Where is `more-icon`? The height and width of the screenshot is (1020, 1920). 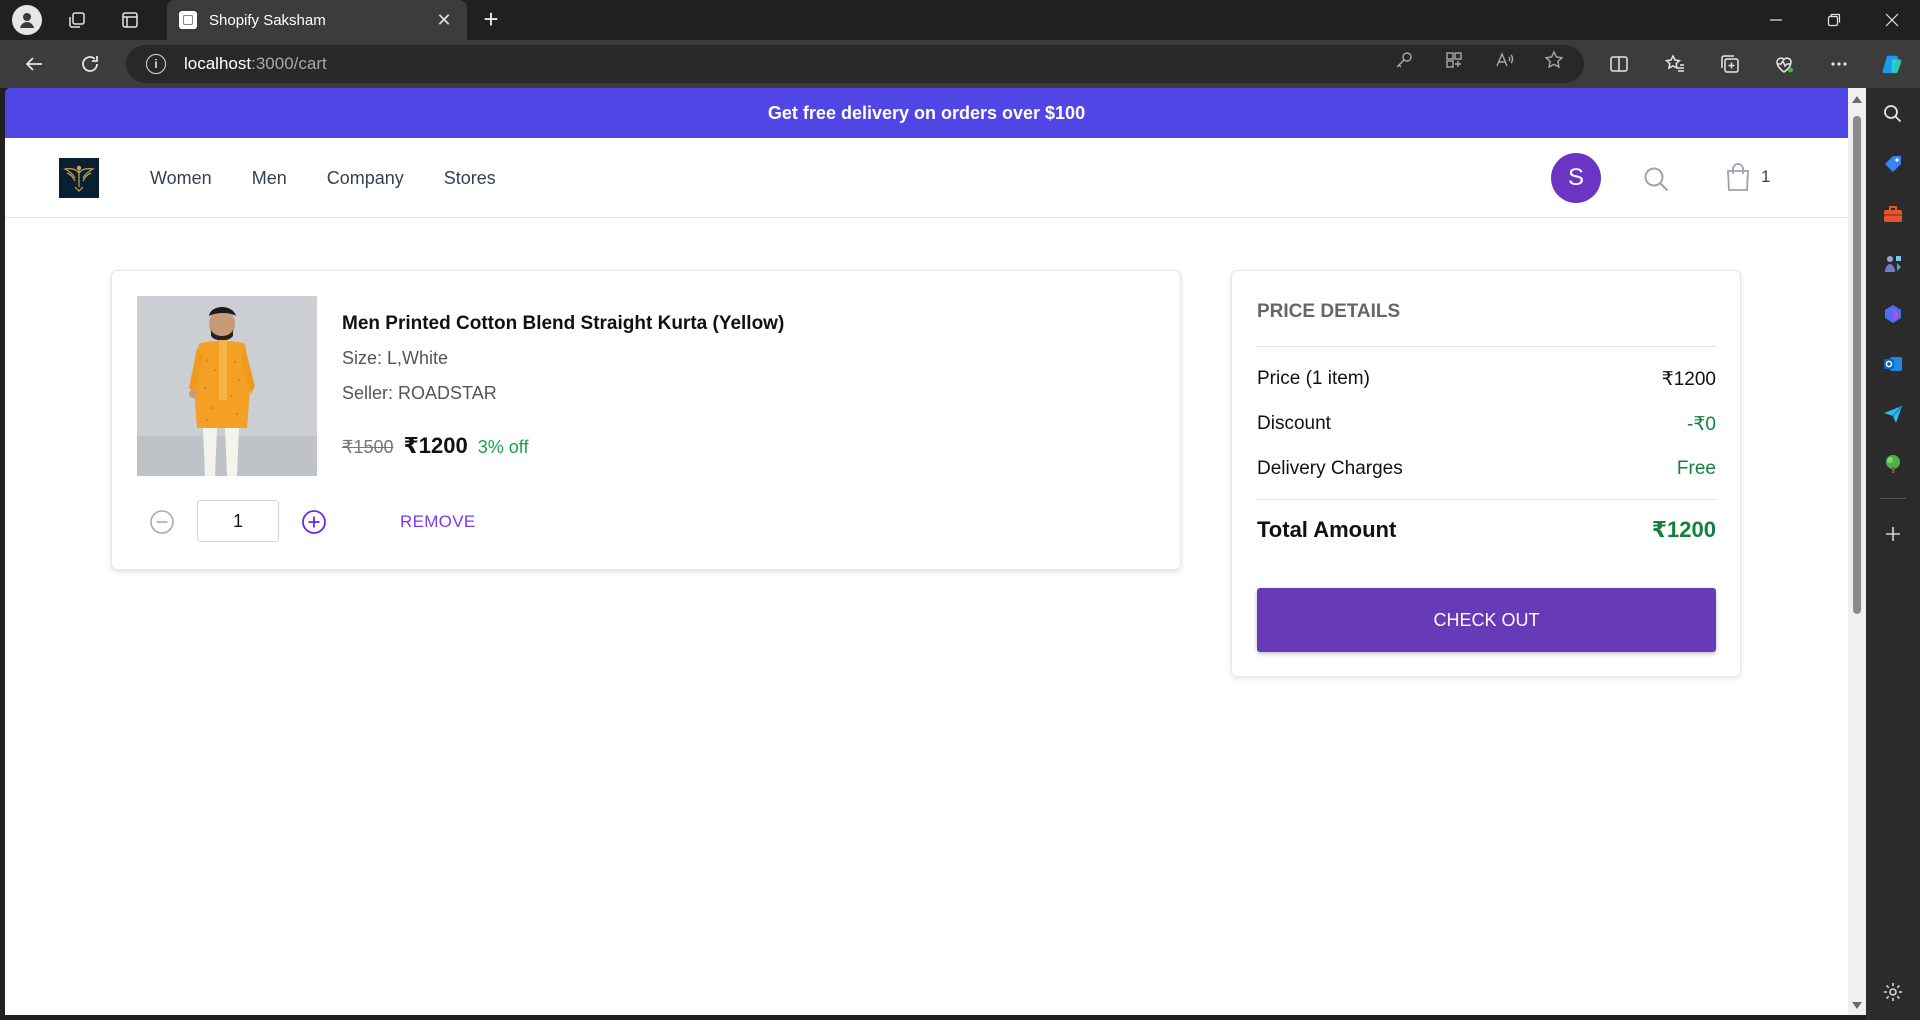
more-icon is located at coordinates (1839, 64).